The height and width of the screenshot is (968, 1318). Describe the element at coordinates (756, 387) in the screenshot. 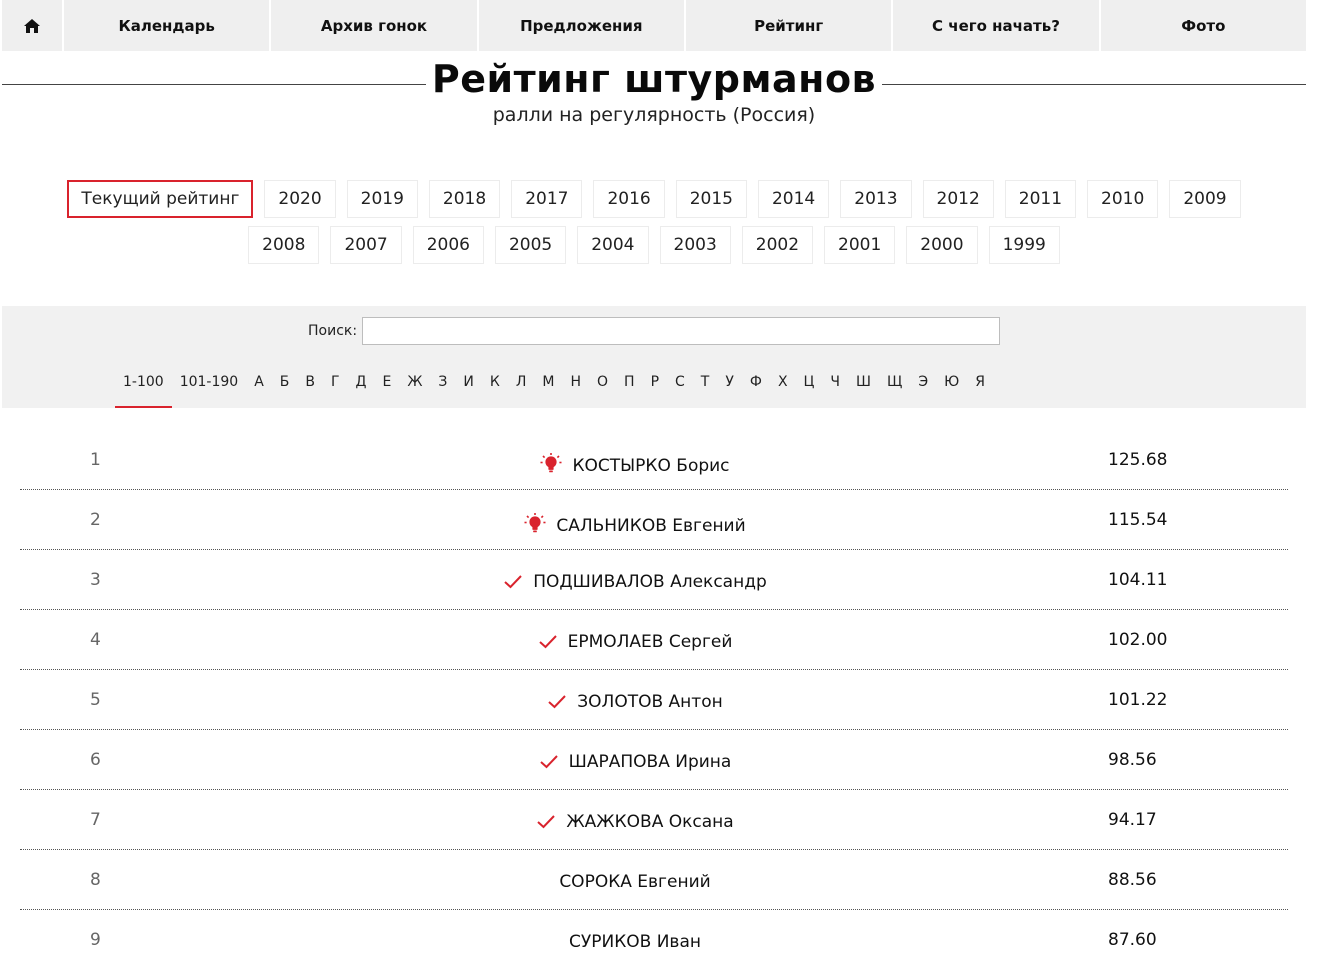

I see `letter-filter-item: Ф` at that location.